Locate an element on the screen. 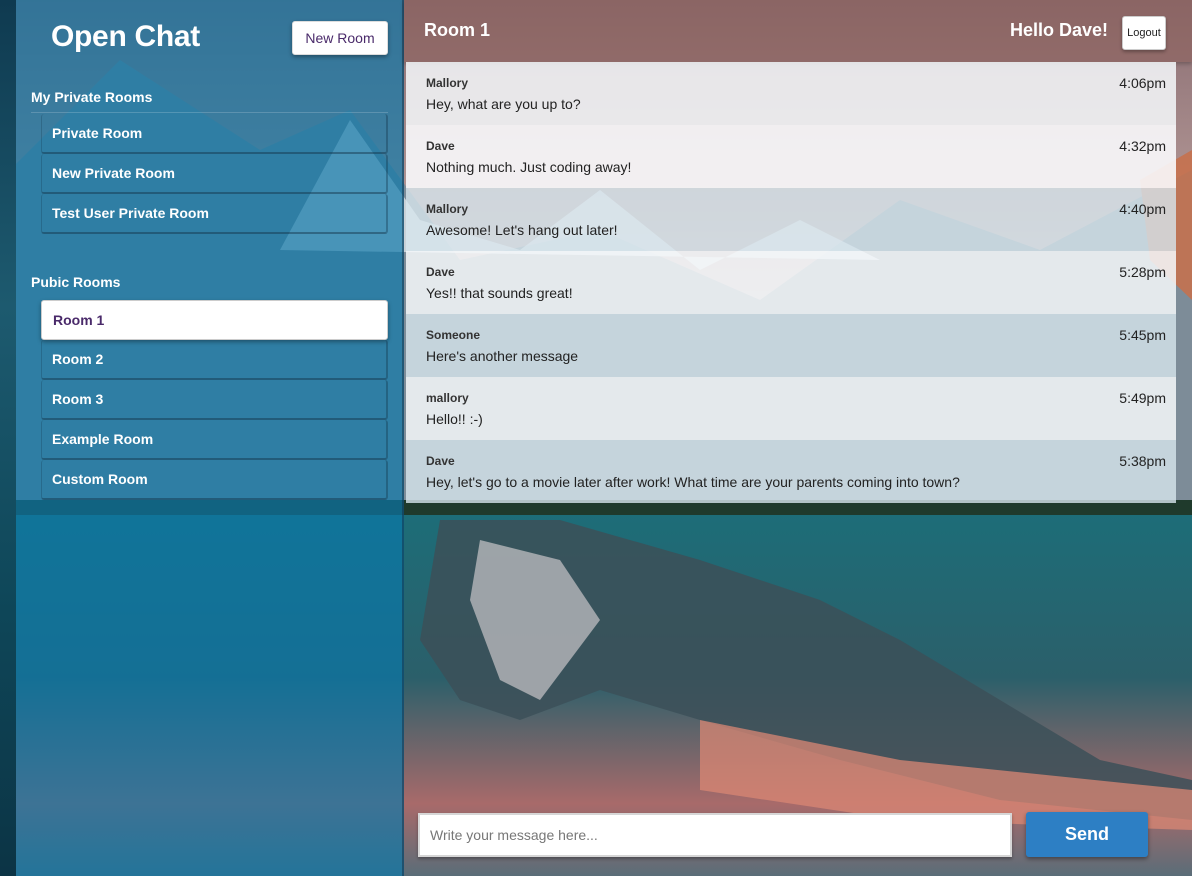 Image resolution: width=1192 pixels, height=876 pixels. message-item: Dave Yes!! that sounds great! 5:28pm is located at coordinates (791, 282).